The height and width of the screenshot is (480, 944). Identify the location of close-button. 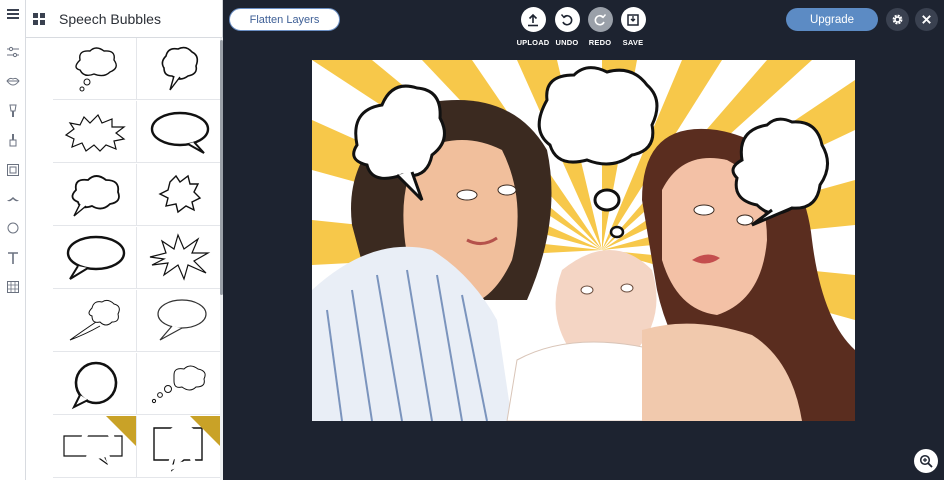
(926, 19).